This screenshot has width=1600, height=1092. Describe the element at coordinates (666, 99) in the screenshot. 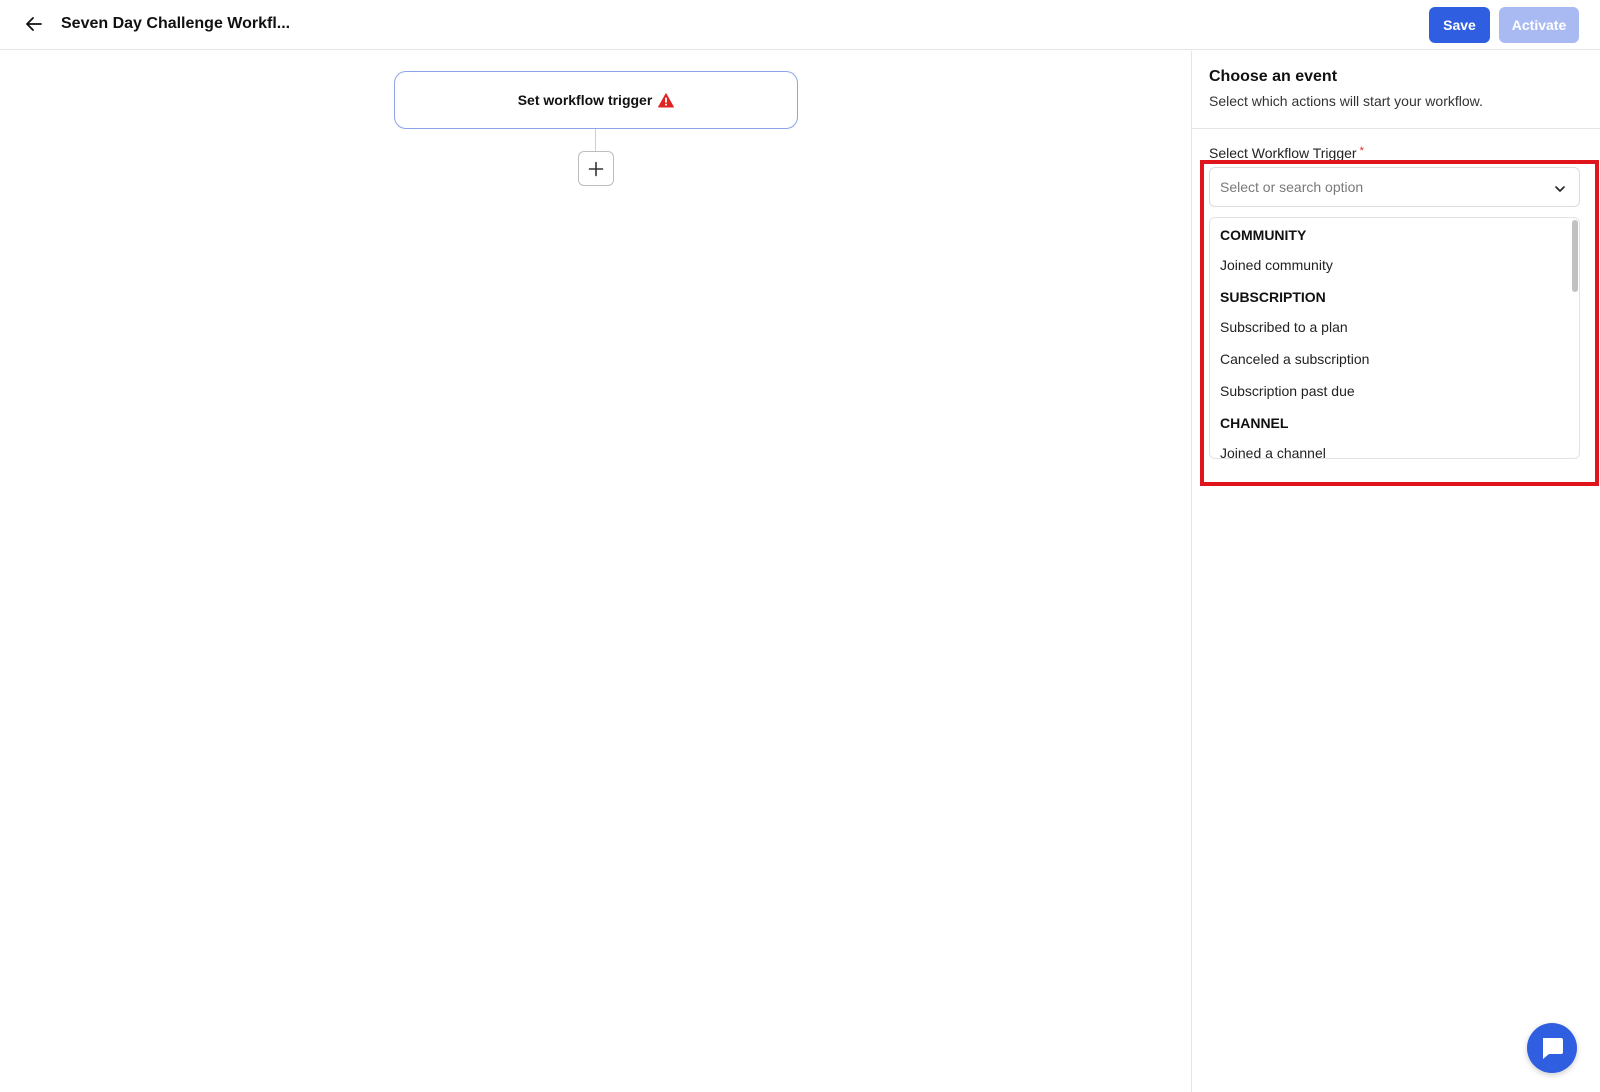

I see `warning-triangle-icon` at that location.